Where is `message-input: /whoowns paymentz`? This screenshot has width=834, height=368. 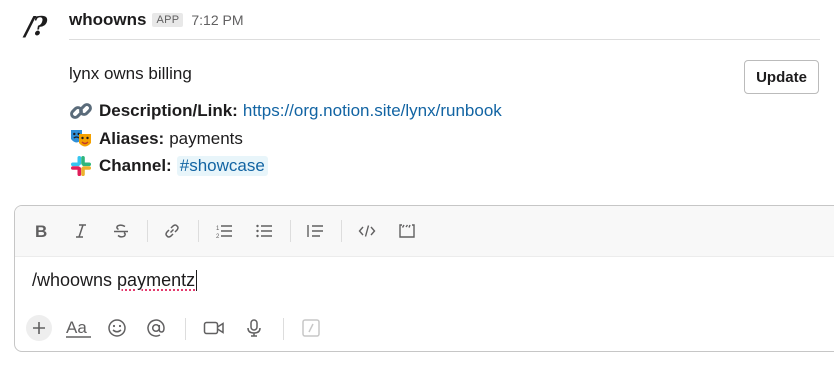 message-input: /whoowns paymentz is located at coordinates (115, 280).